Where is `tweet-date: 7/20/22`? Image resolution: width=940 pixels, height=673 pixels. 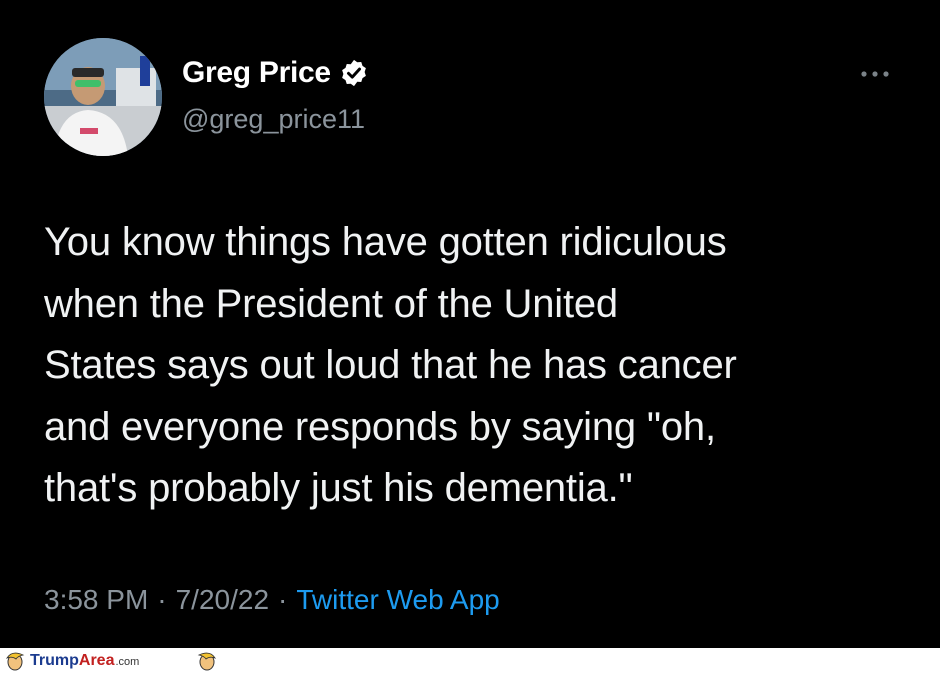 tweet-date: 7/20/22 is located at coordinates (222, 600).